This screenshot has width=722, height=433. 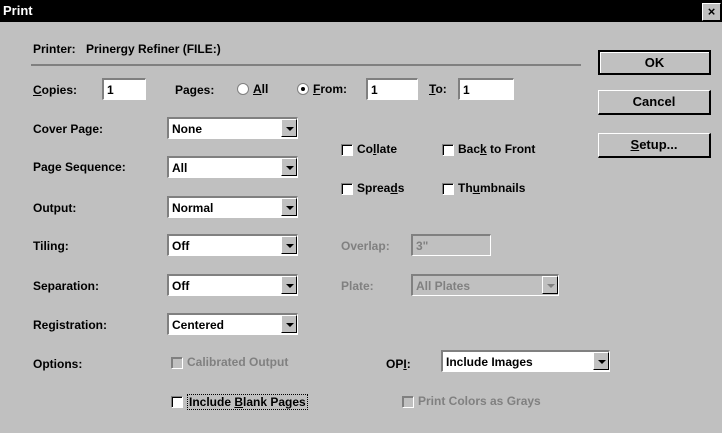 I want to click on thumbnails-label: Thumbnails, so click(x=492, y=188).